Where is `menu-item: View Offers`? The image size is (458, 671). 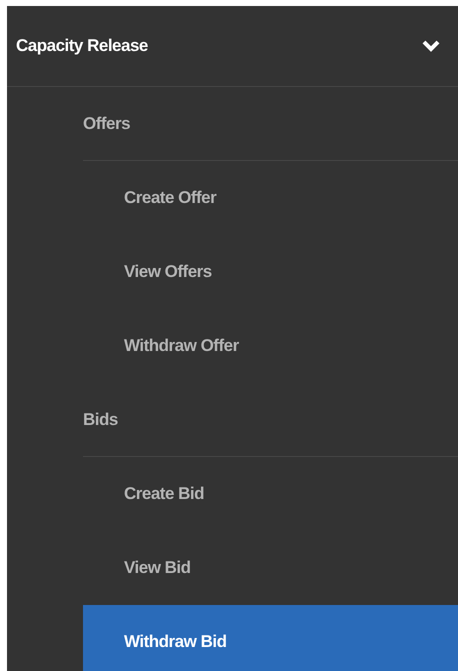 menu-item: View Offers is located at coordinates (270, 272).